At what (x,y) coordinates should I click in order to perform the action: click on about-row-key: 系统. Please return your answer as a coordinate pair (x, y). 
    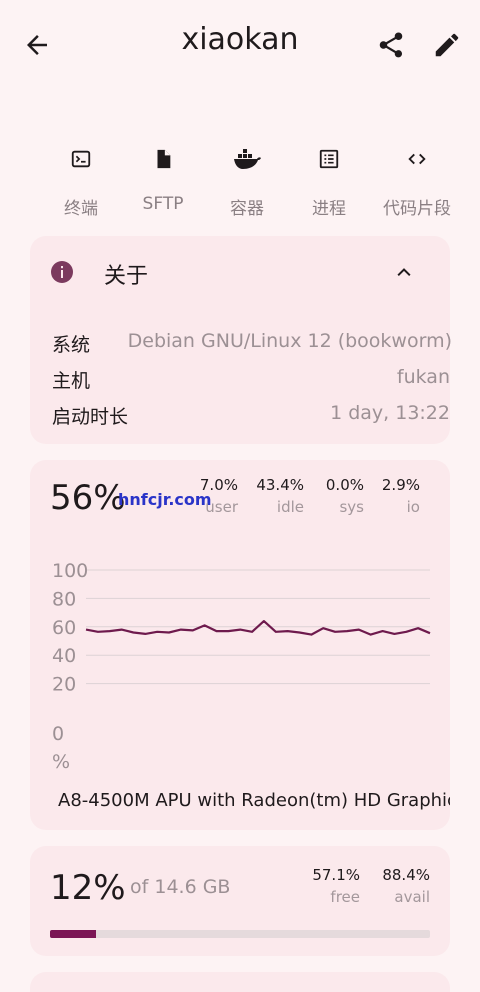
    Looking at the image, I should click on (71, 345).